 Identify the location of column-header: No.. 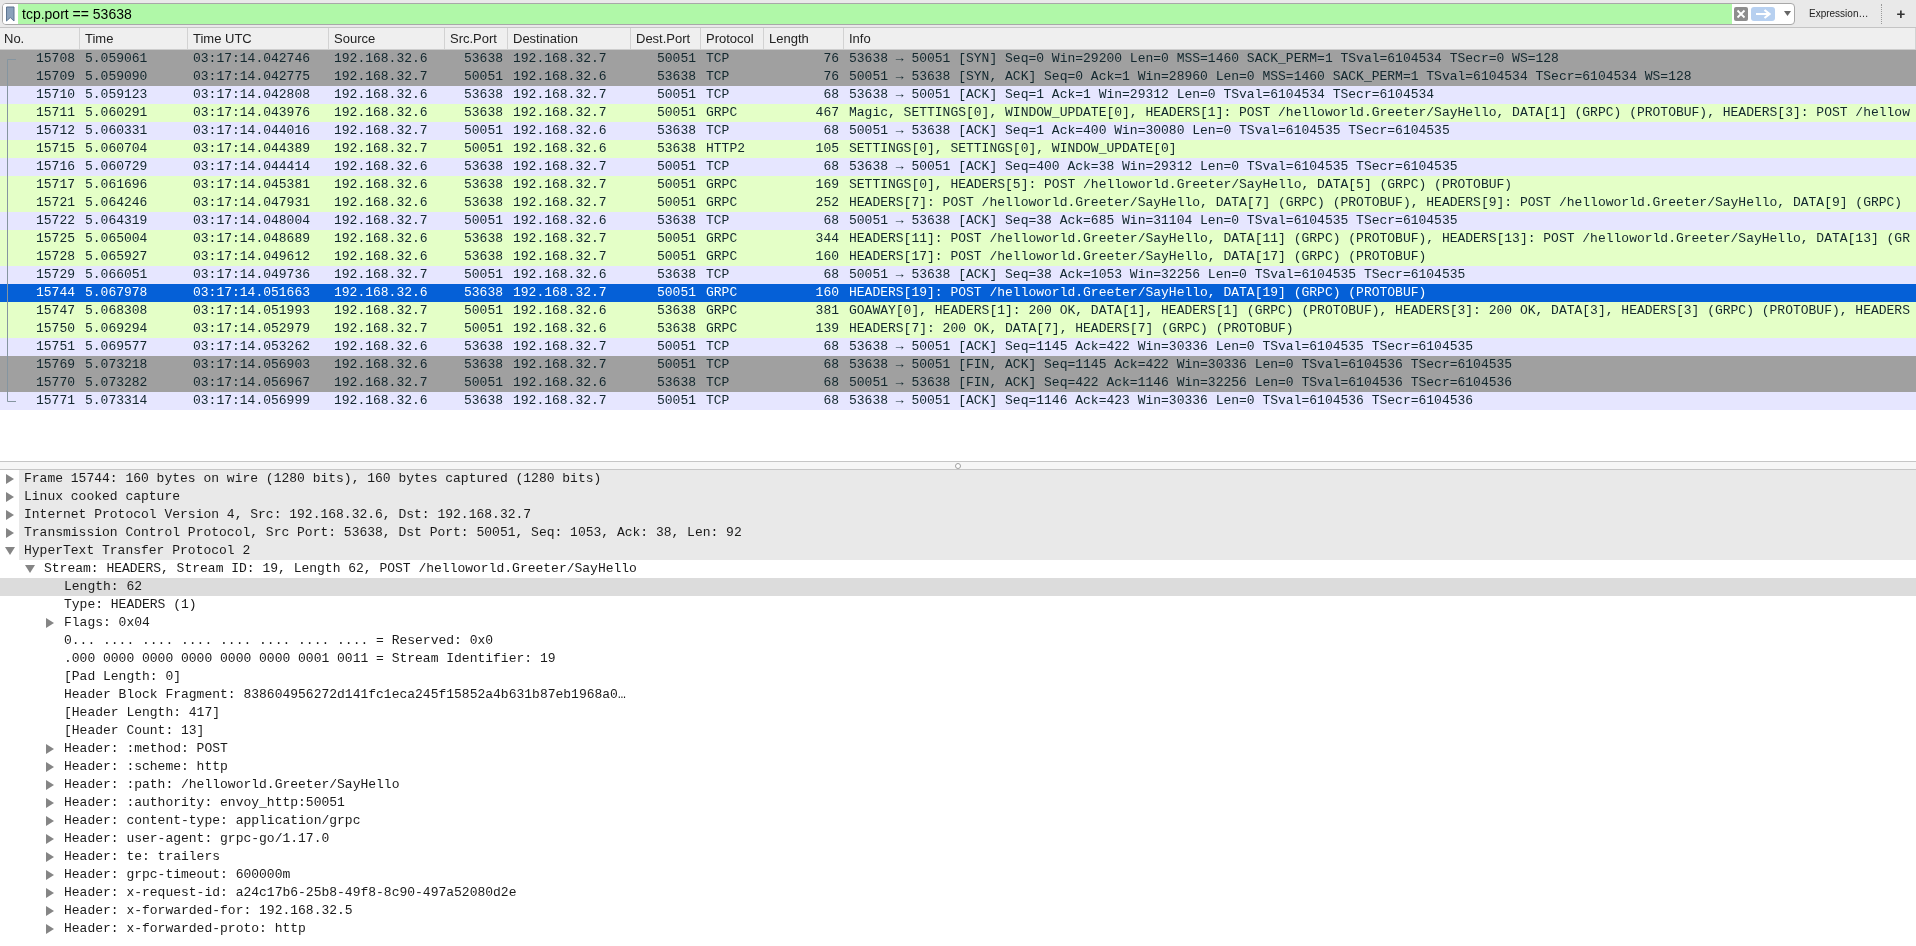
(40, 38).